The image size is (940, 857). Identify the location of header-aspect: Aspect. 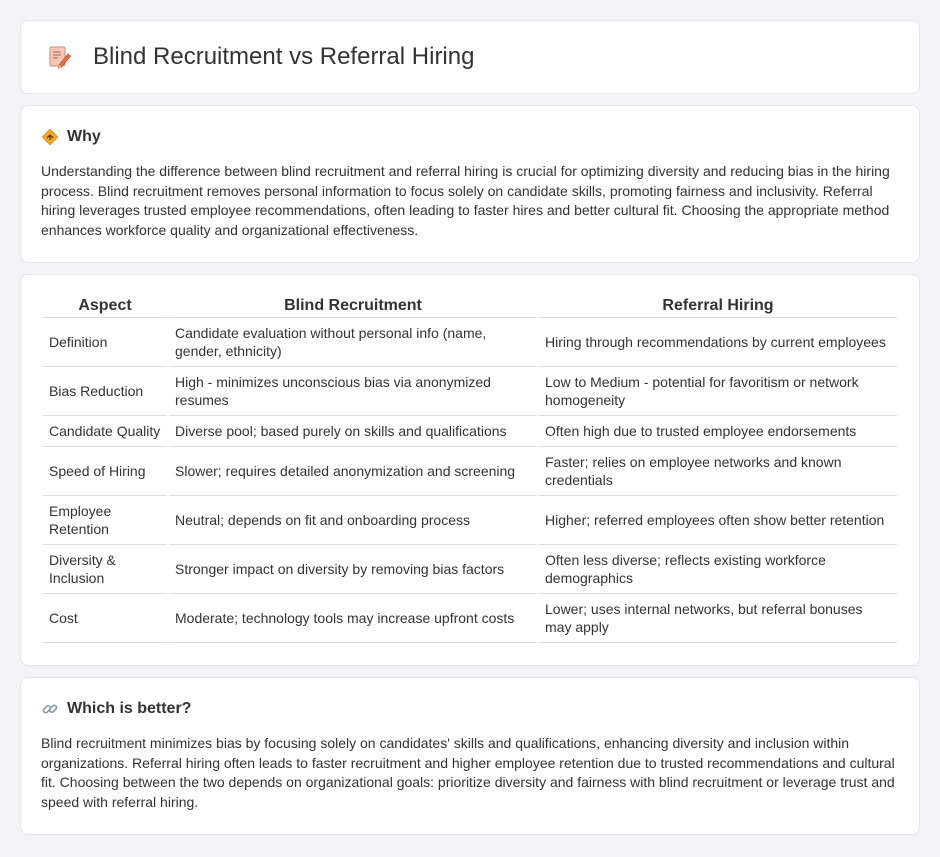
(105, 307).